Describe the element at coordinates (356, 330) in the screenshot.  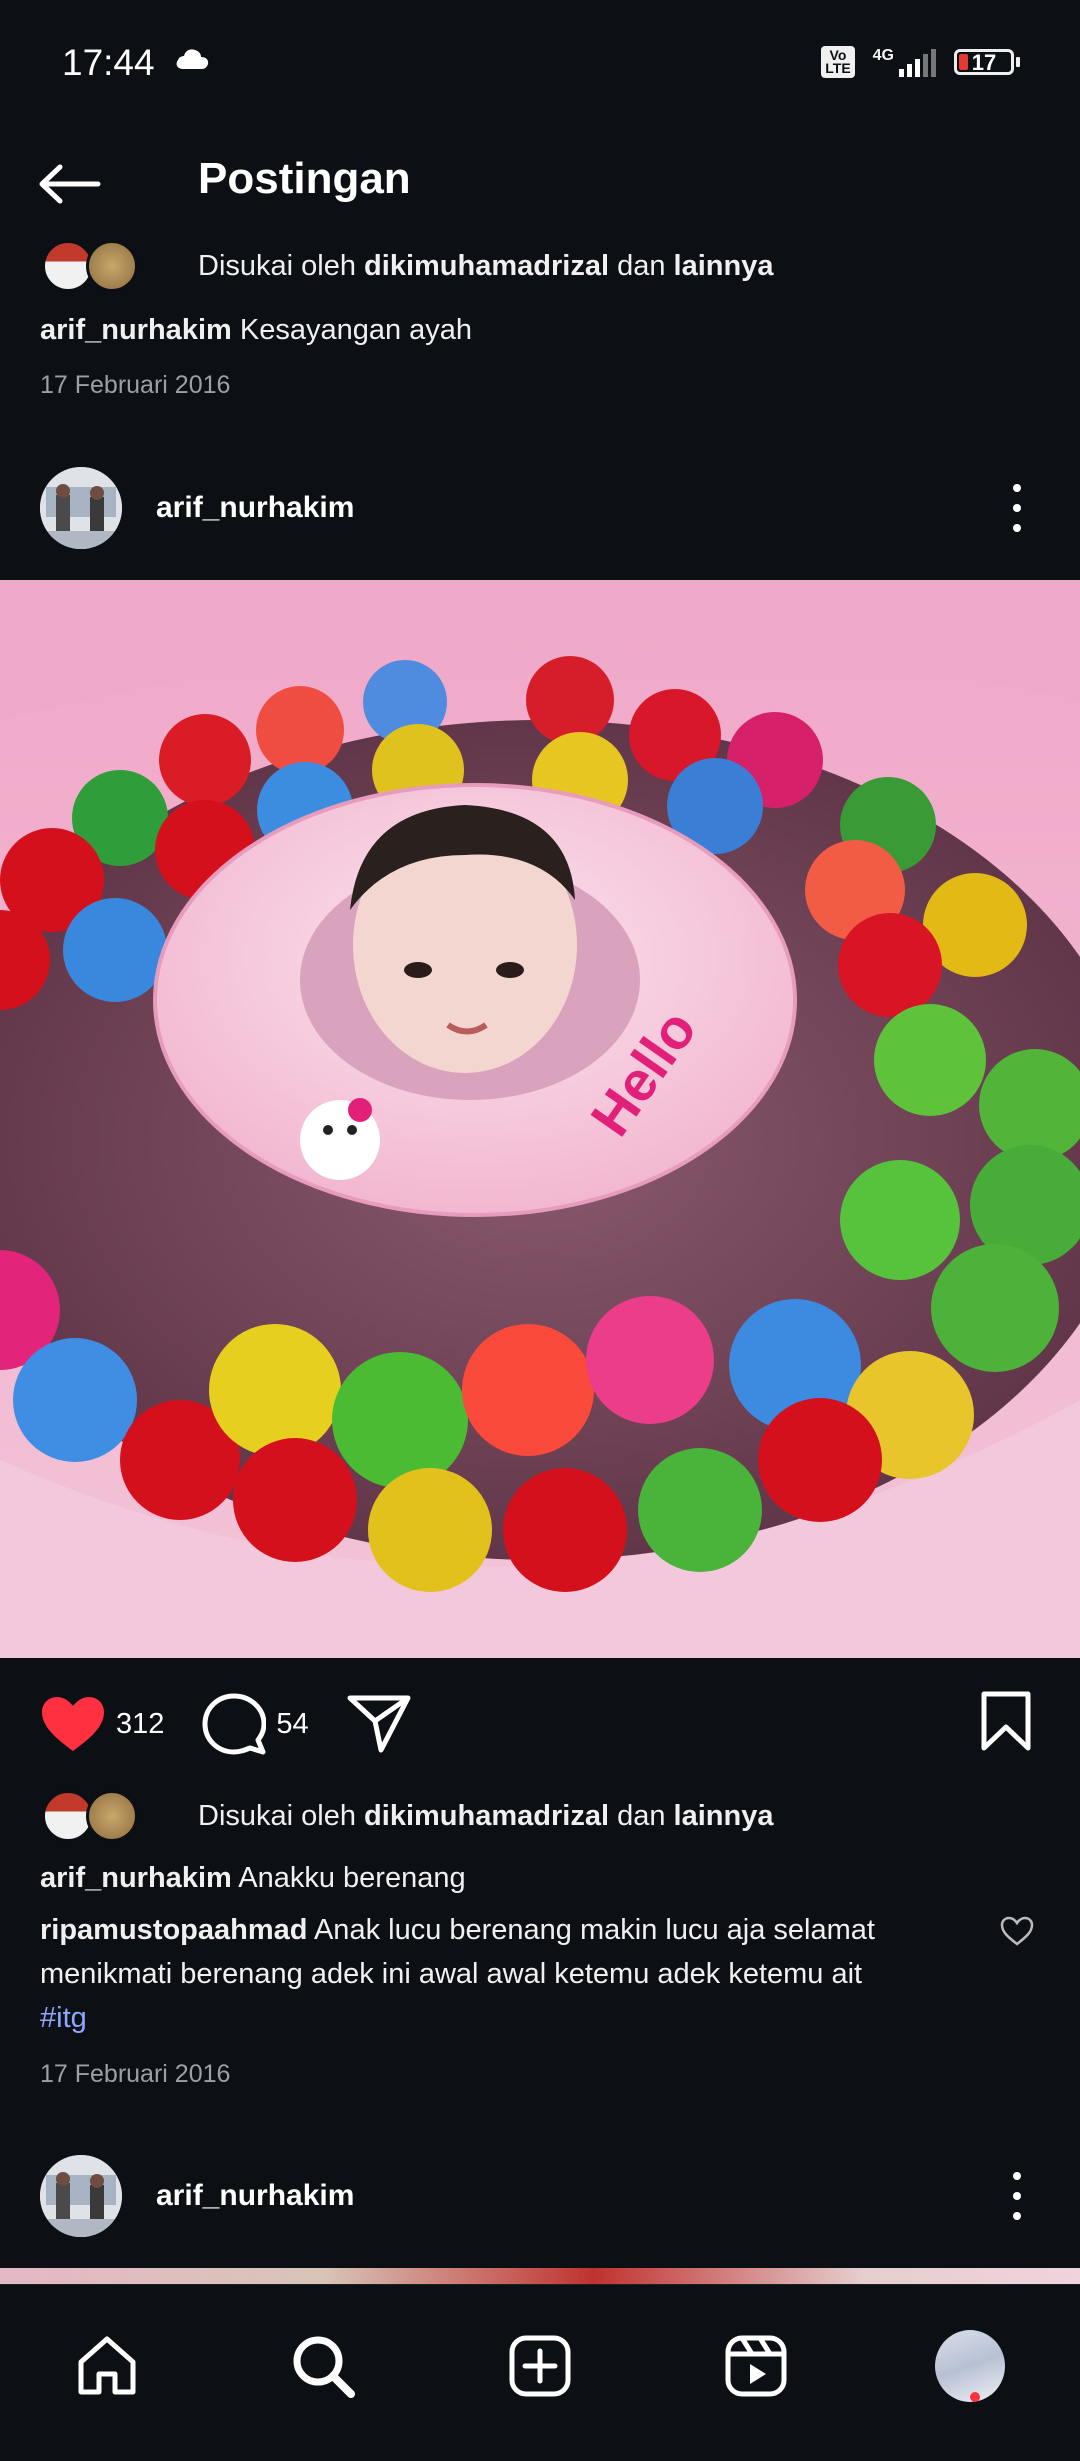
I see `caption-text: Kesayangan ayah` at that location.